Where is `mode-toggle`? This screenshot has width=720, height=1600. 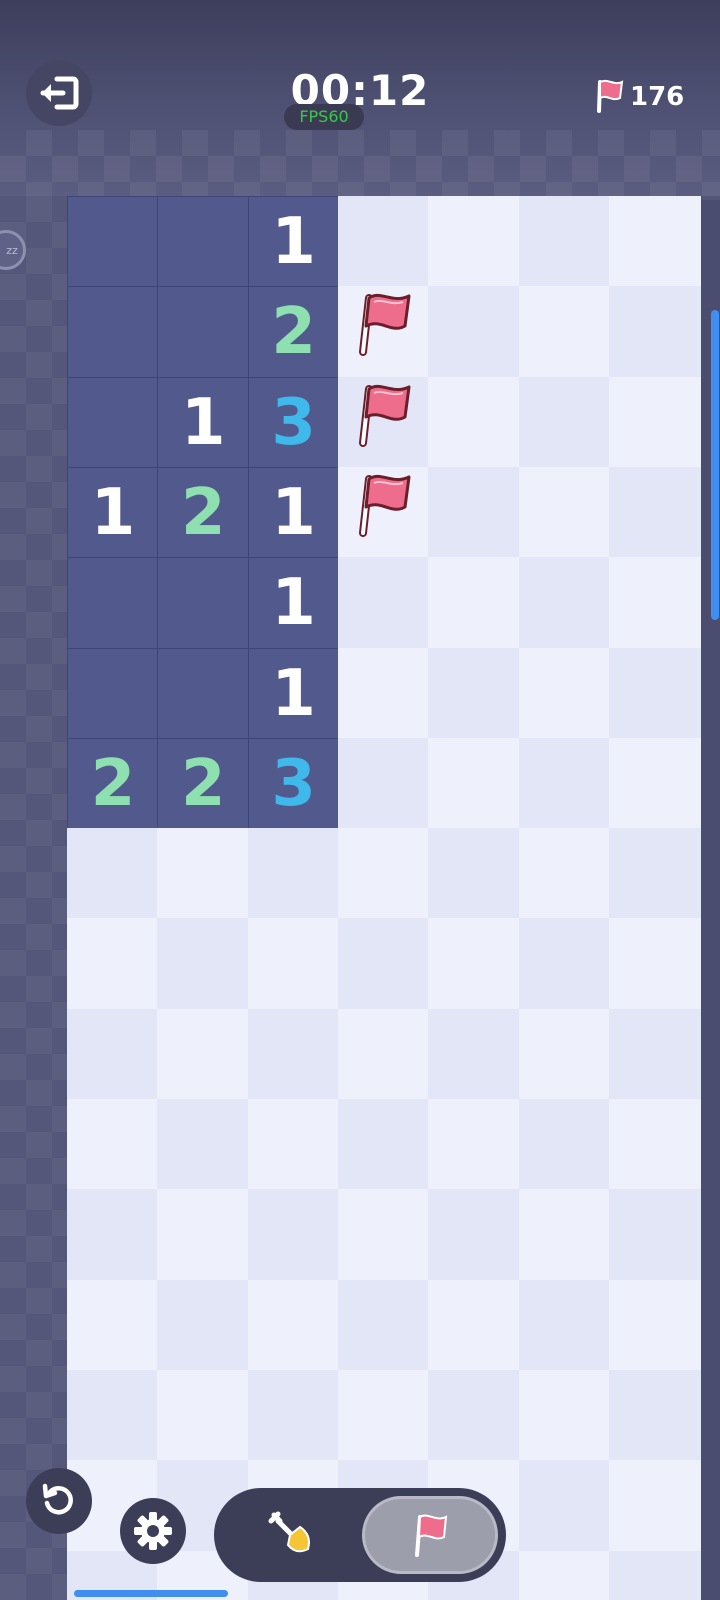 mode-toggle is located at coordinates (360, 1535).